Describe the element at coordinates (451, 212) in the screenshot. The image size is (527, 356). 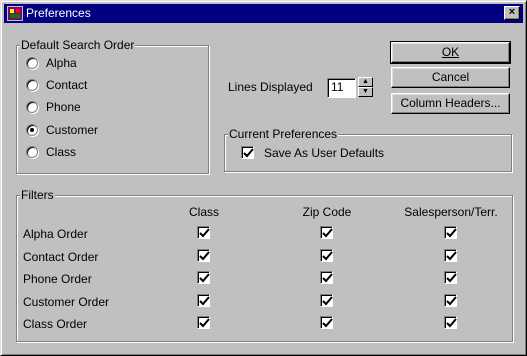
I see `filters-column-header: Salesperson/Terr.` at that location.